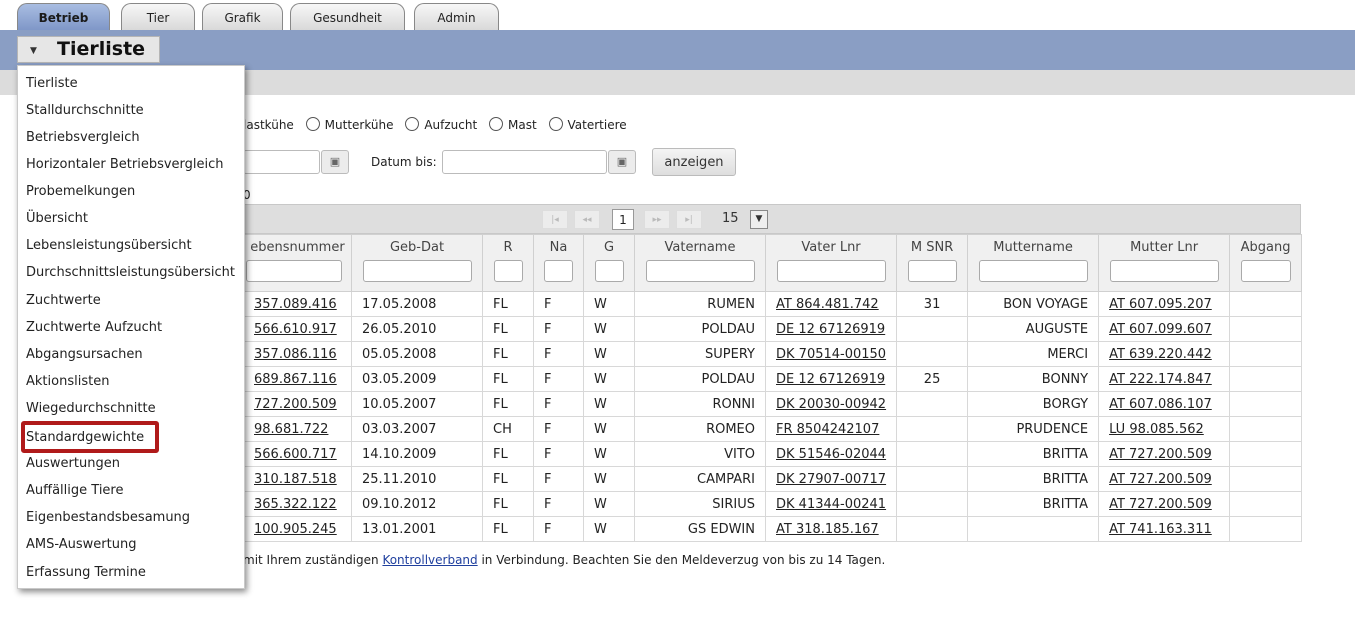 The height and width of the screenshot is (627, 1355). What do you see at coordinates (158, 16) in the screenshot?
I see `tab-tier: Tier` at bounding box center [158, 16].